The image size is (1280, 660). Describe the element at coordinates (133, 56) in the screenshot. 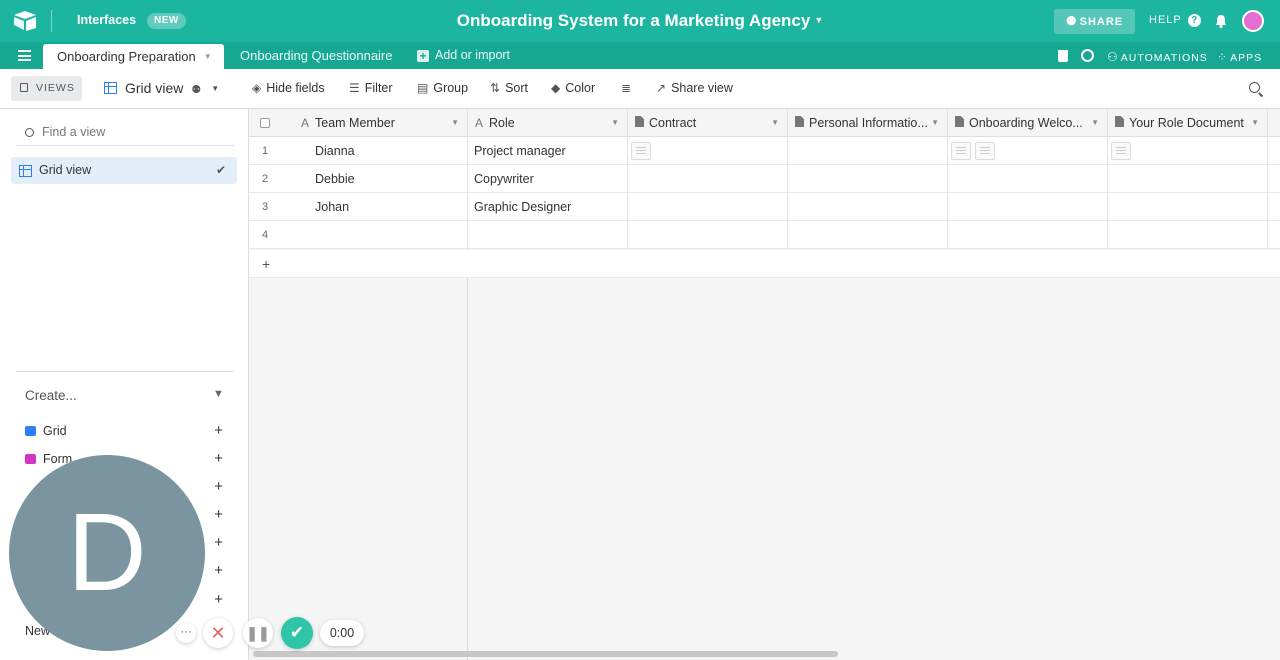

I see `tab-onboarding-preparation: Onboarding Preparation ▼` at that location.